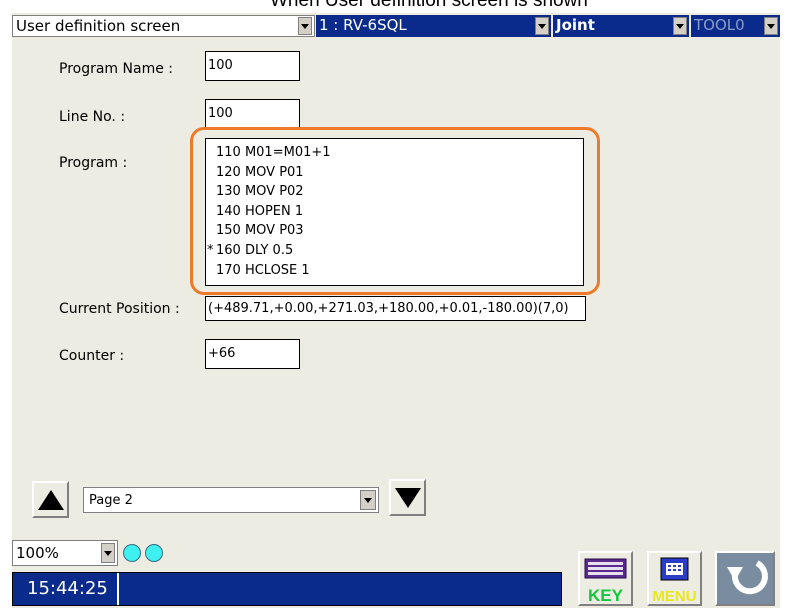 The width and height of the screenshot is (790, 608). What do you see at coordinates (255, 250) in the screenshot?
I see `program-line-text: 160 DLY 0.5` at bounding box center [255, 250].